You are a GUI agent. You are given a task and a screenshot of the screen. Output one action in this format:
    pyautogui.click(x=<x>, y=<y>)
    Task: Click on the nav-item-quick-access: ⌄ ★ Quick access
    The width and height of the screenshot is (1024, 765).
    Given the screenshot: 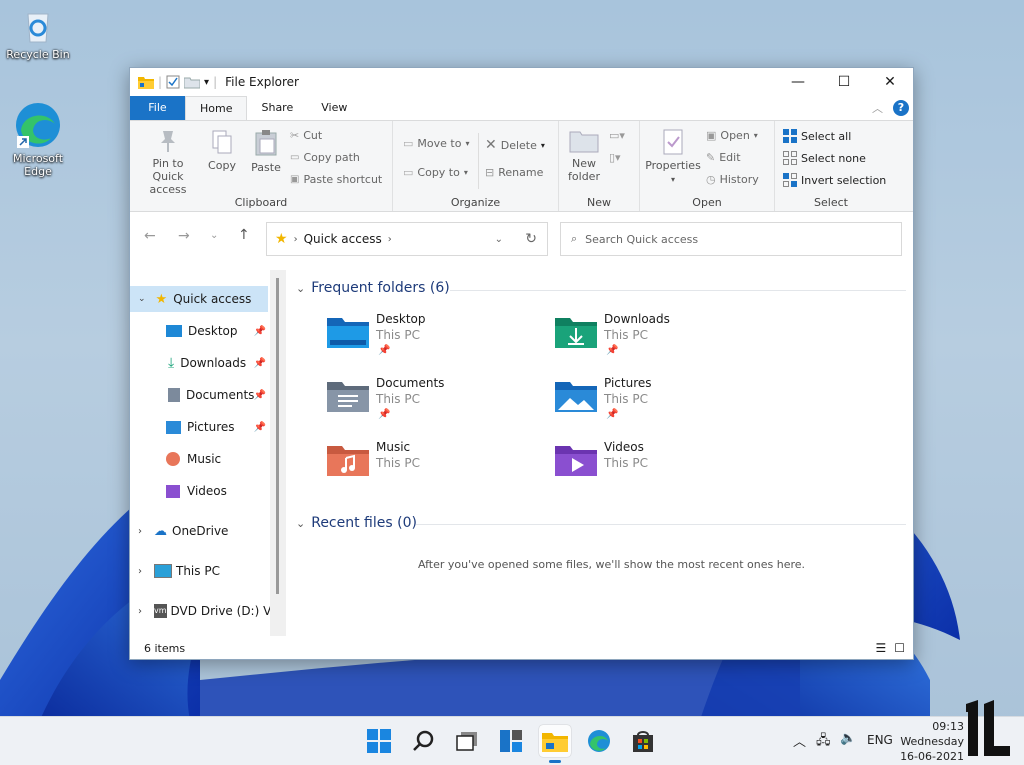 What is the action you would take?
    pyautogui.click(x=199, y=299)
    